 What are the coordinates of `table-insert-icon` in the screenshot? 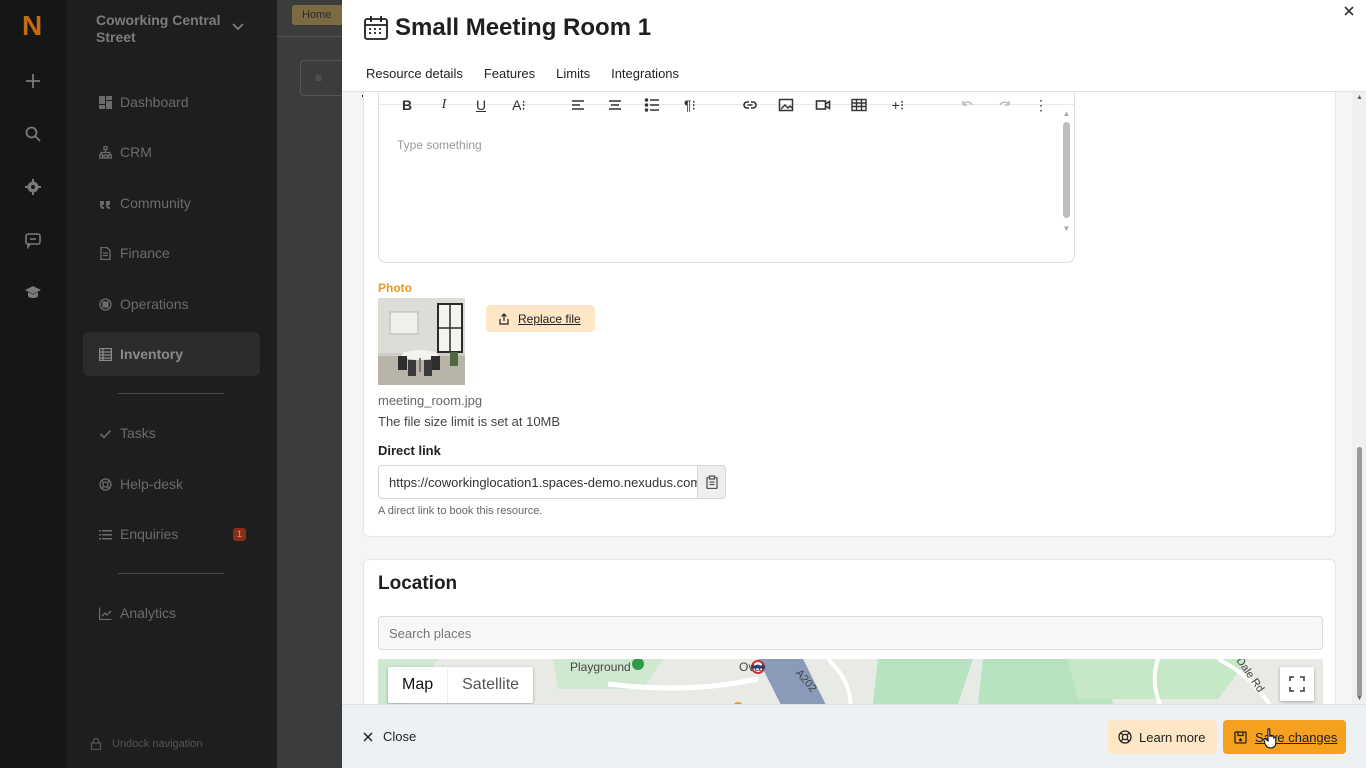 It's located at (859, 105).